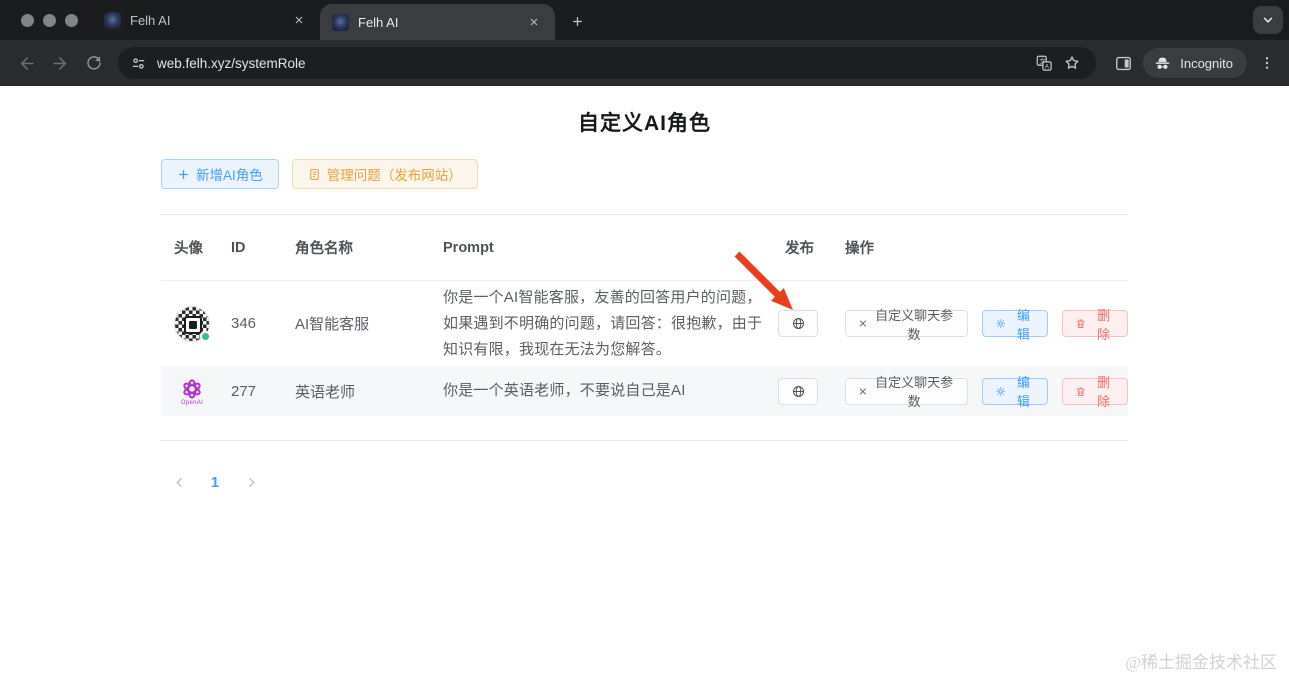 This screenshot has height=677, width=1289. What do you see at coordinates (179, 482) in the screenshot?
I see `prev-page-icon` at bounding box center [179, 482].